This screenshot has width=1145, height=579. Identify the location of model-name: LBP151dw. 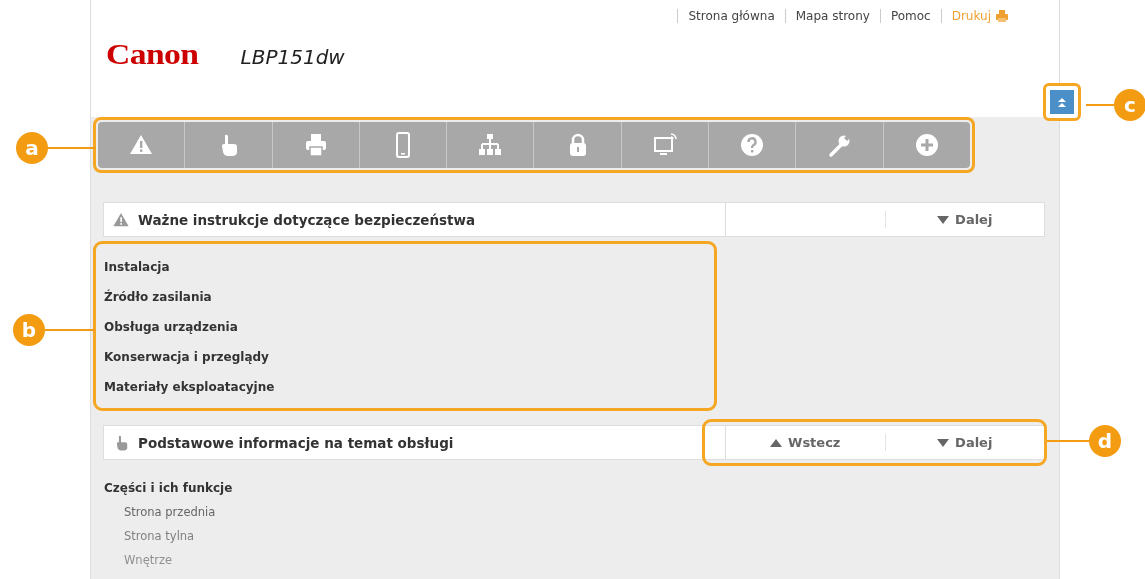
(292, 57).